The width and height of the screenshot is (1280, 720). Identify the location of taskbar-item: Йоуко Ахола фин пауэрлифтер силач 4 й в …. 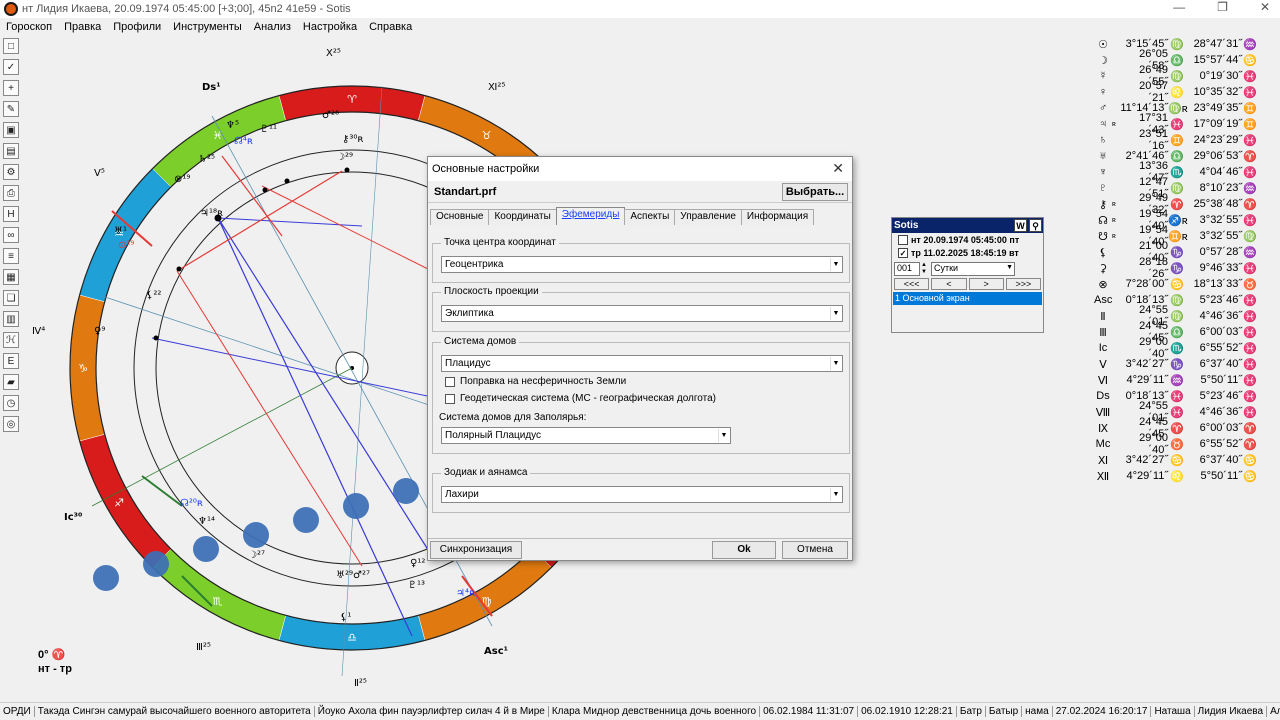
(432, 711).